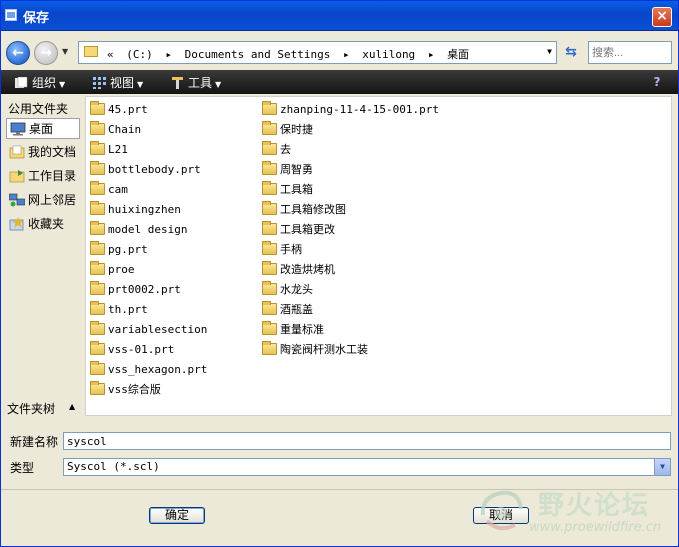 This screenshot has width=679, height=547. What do you see at coordinates (458, 54) in the screenshot?
I see `breadcrumb-desktop: 桌面` at bounding box center [458, 54].